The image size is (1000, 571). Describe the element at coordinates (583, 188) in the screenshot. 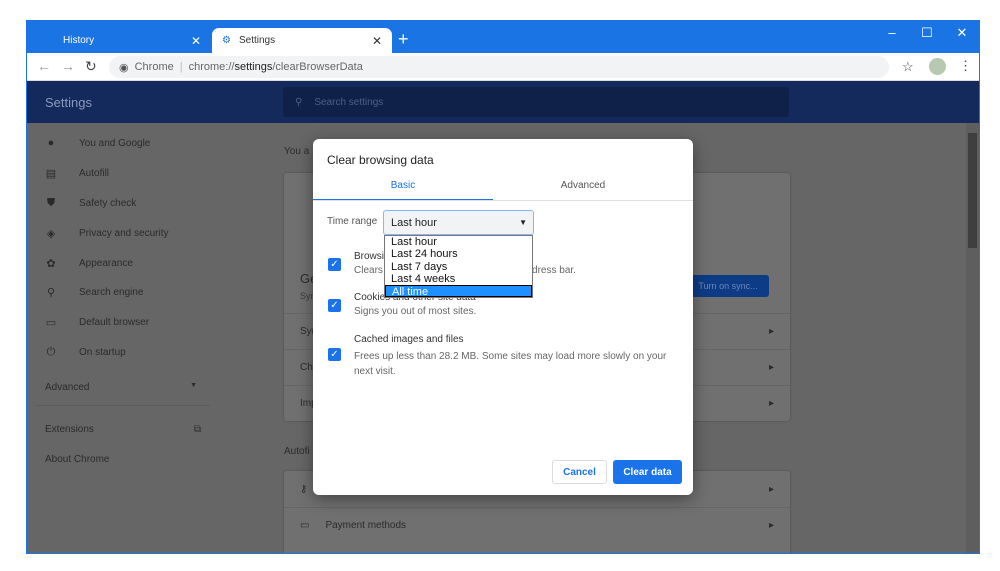

I see `tab-advanced: Advanced` at that location.